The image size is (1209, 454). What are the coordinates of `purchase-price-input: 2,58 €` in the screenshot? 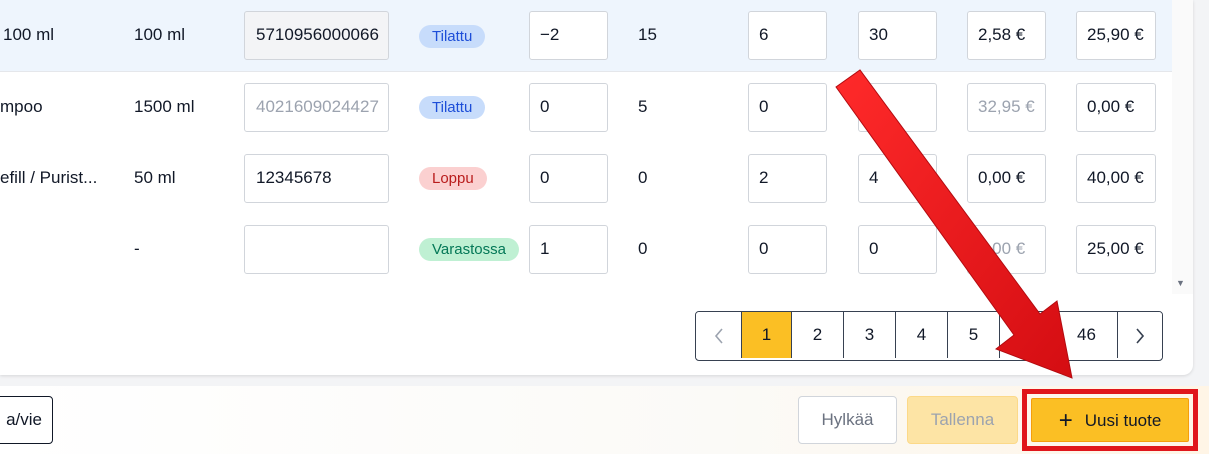 It's located at (1006, 35).